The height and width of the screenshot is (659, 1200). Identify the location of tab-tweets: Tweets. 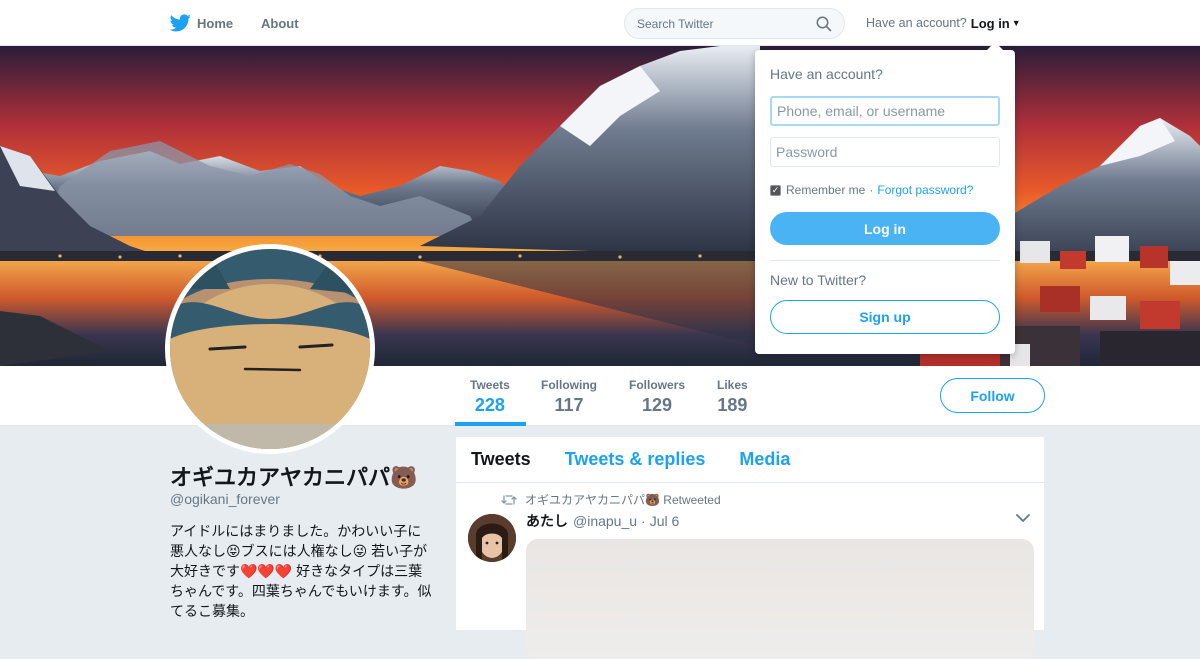
(501, 459).